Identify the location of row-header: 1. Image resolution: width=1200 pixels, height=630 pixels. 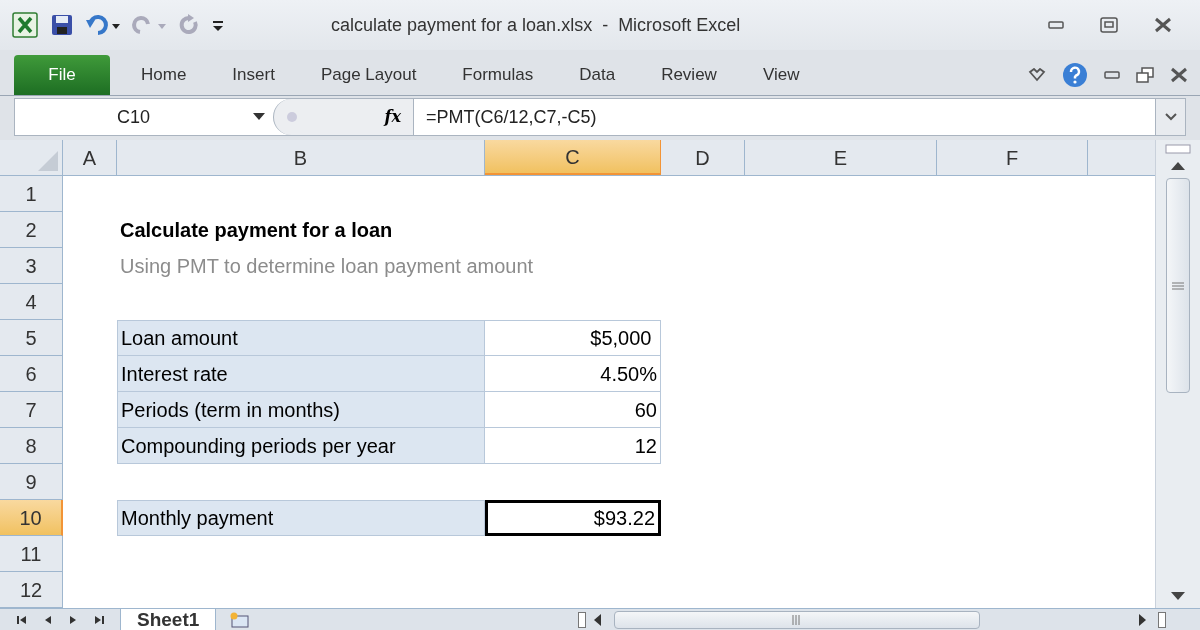
(31, 194).